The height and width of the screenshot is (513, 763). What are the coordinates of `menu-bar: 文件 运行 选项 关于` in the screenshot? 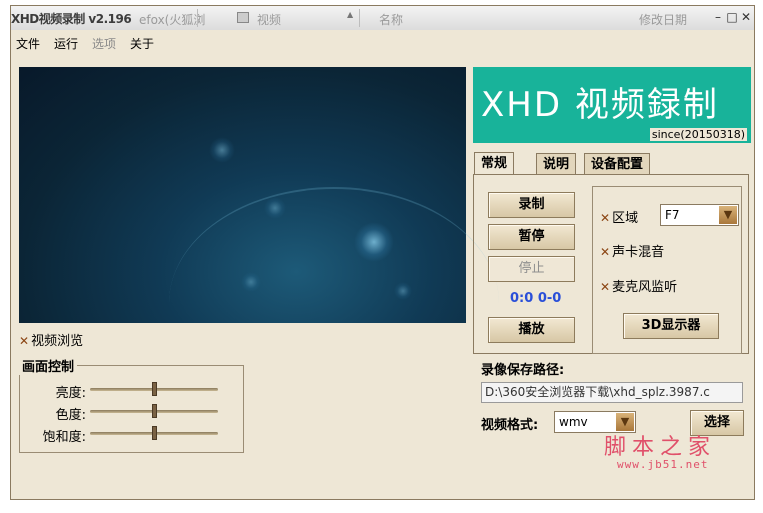 It's located at (382, 42).